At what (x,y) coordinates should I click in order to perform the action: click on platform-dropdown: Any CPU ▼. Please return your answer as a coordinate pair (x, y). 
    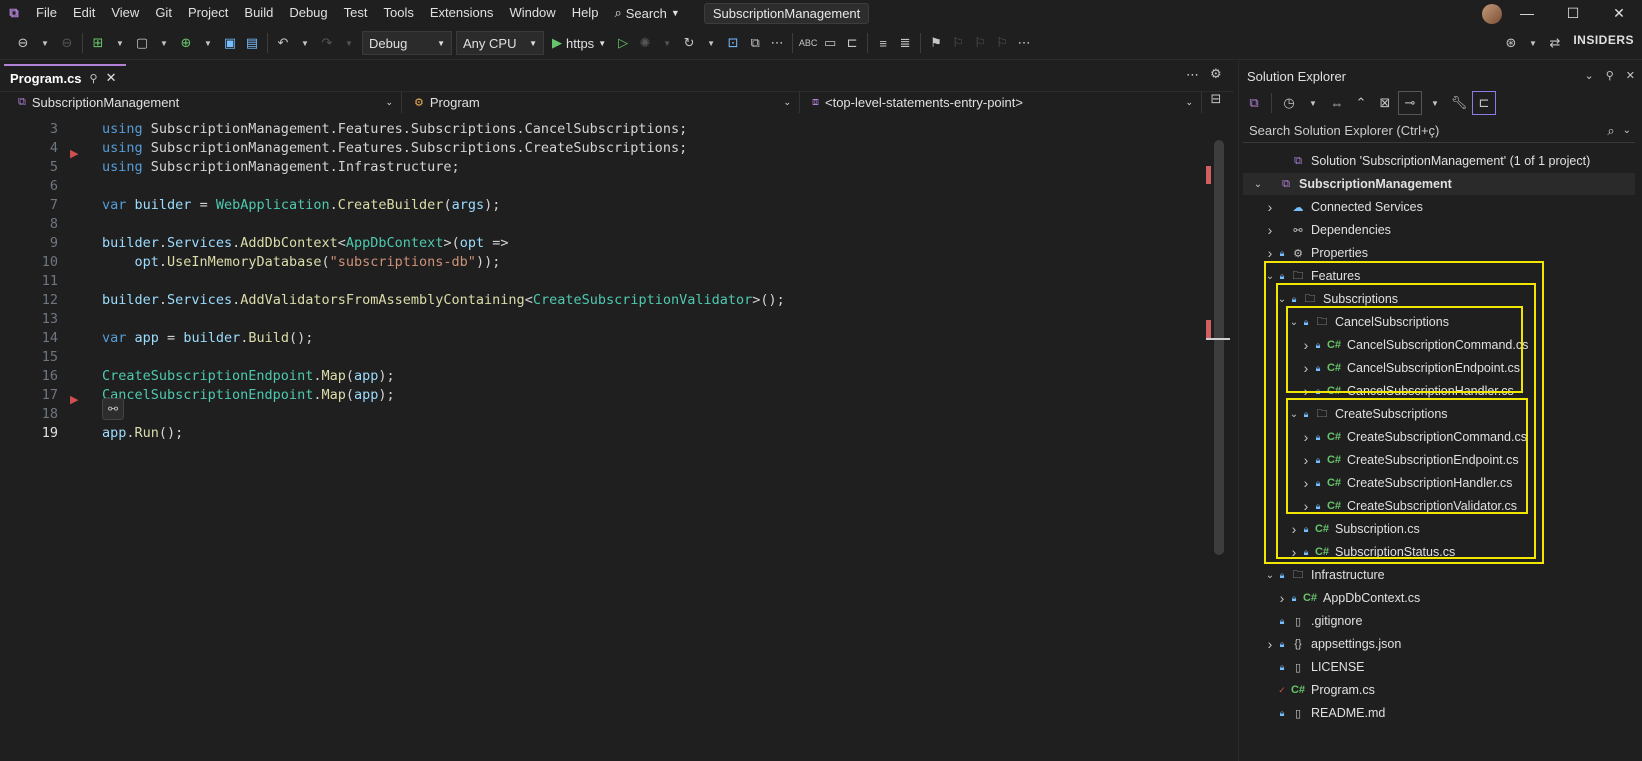
    Looking at the image, I should click on (500, 43).